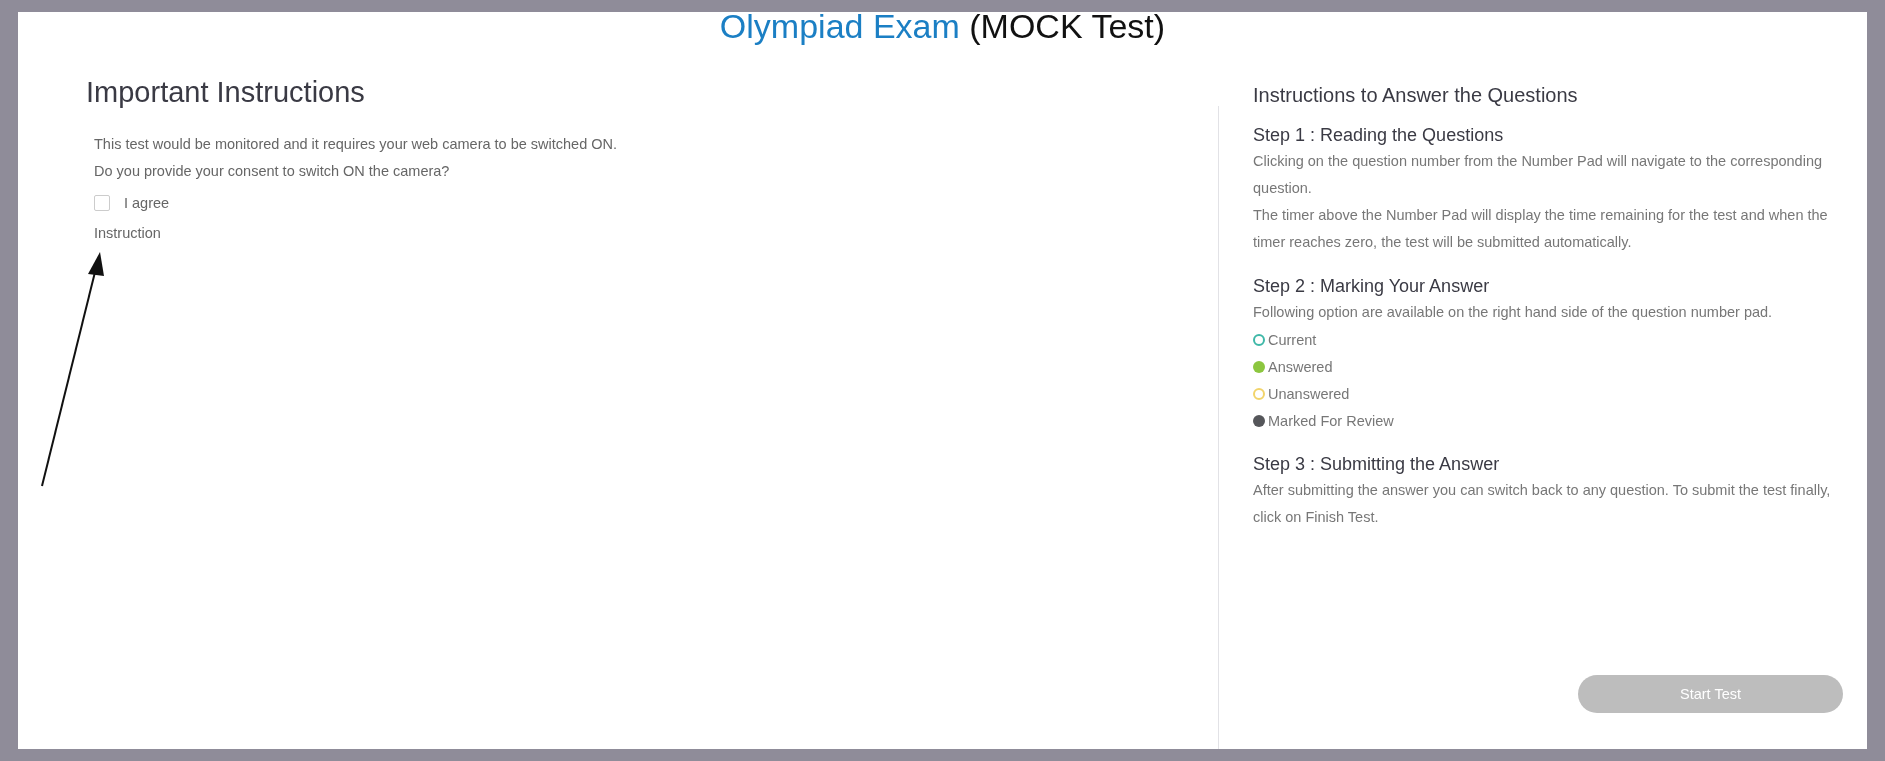  I want to click on step-text: After submitting the answer you can switch back to any question. To submit the test finally, click on Finish Test., so click(1542, 504).